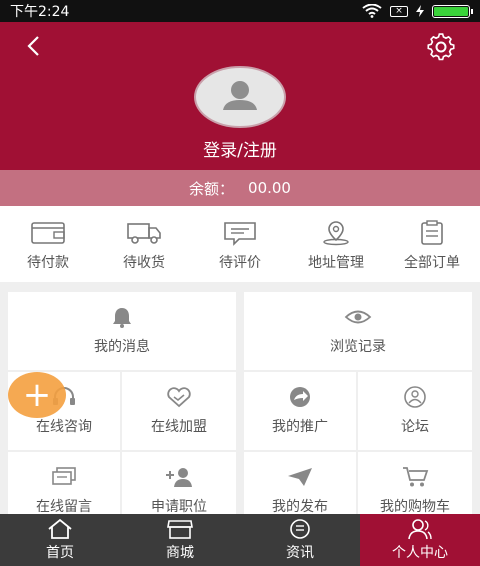  Describe the element at coordinates (432, 232) in the screenshot. I see `clipboard-icon` at that location.